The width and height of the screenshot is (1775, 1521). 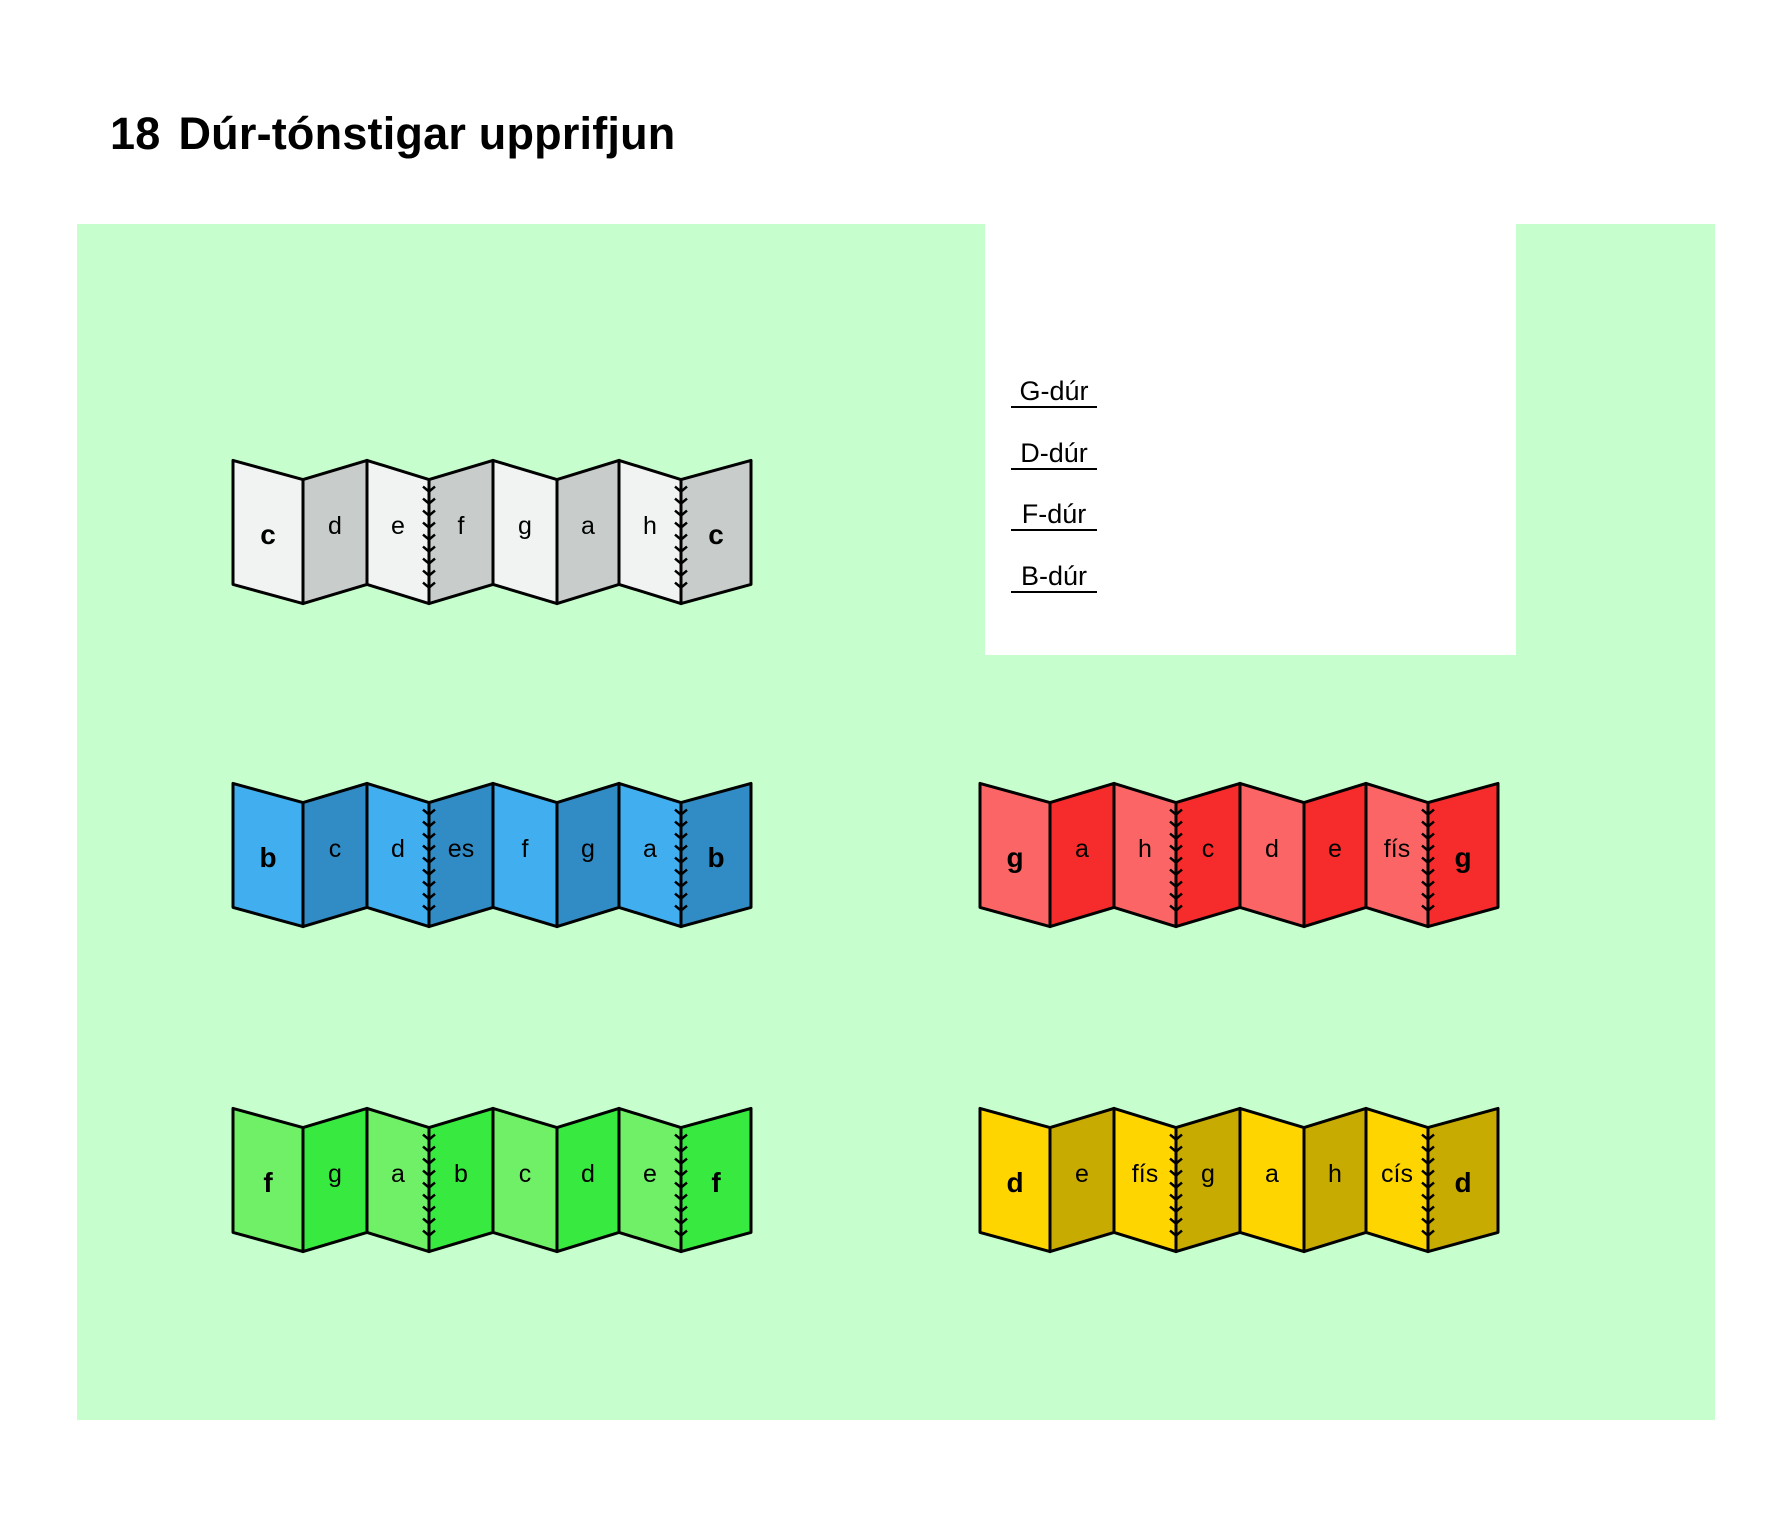 What do you see at coordinates (1397, 1174) in the screenshot?
I see `note-label: cís` at bounding box center [1397, 1174].